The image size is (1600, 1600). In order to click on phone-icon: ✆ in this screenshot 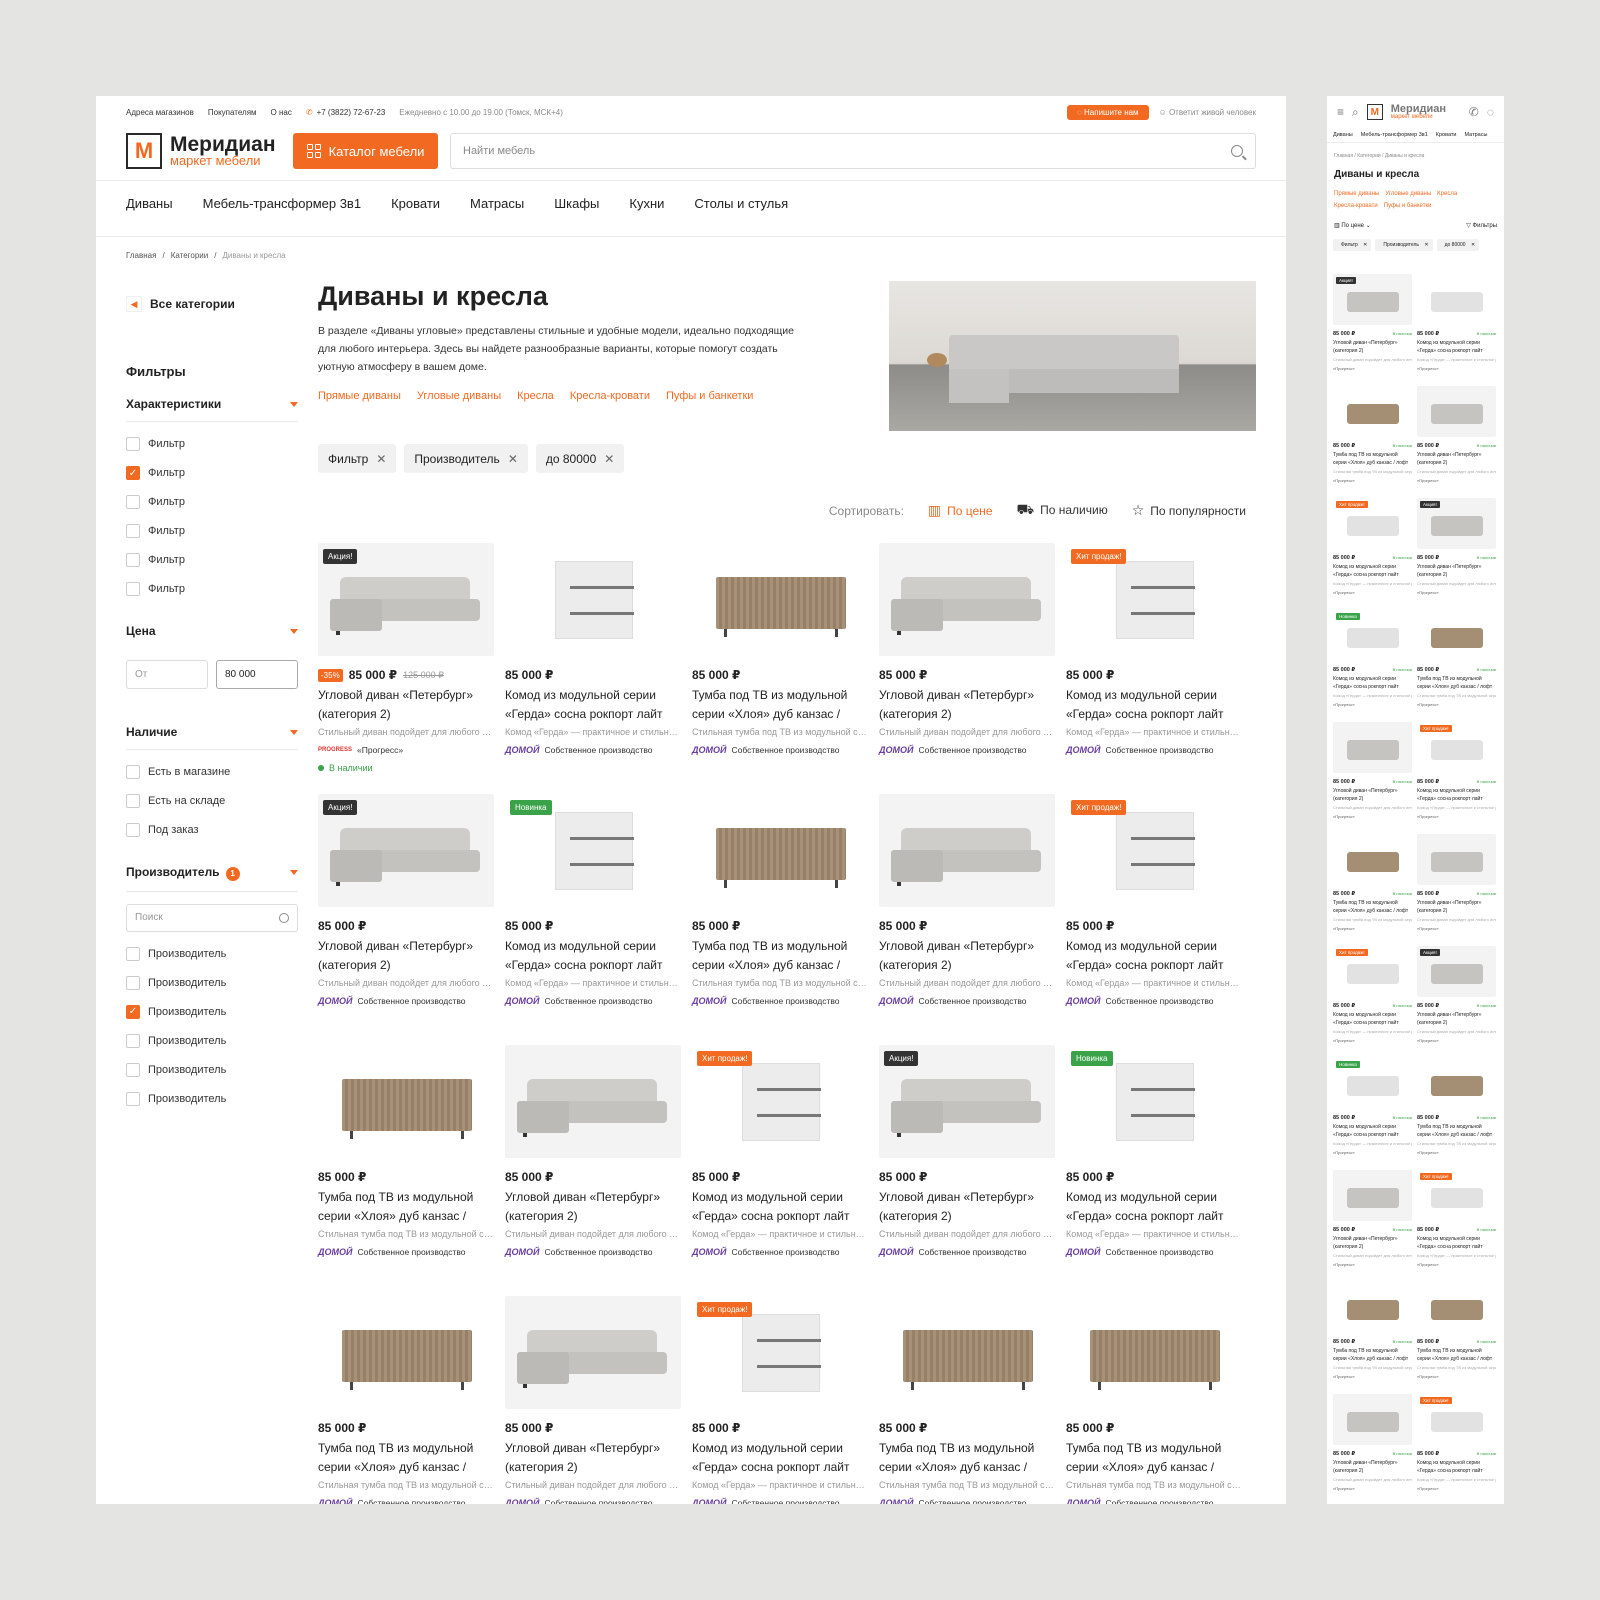, I will do `click(1474, 112)`.